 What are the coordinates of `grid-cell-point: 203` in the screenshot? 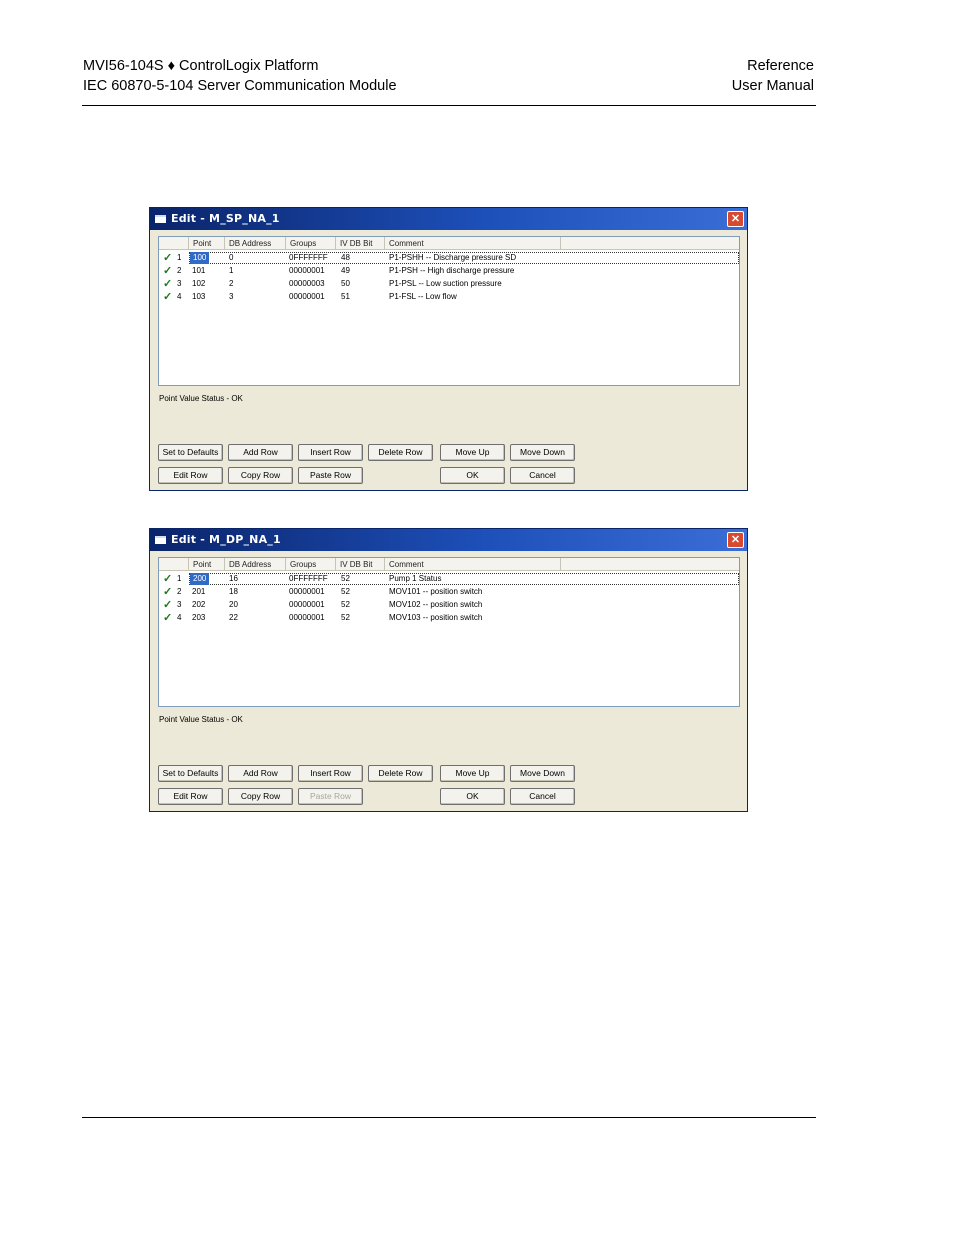 It's located at (198, 618).